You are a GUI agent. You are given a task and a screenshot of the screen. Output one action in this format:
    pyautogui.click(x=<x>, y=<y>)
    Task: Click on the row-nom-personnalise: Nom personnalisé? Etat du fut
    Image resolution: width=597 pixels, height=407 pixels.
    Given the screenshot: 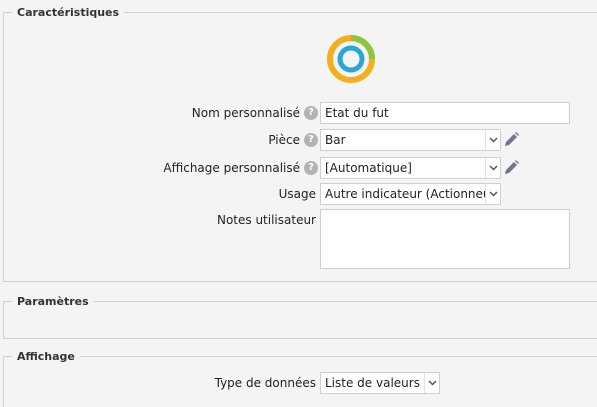 What is the action you would take?
    pyautogui.click(x=300, y=113)
    